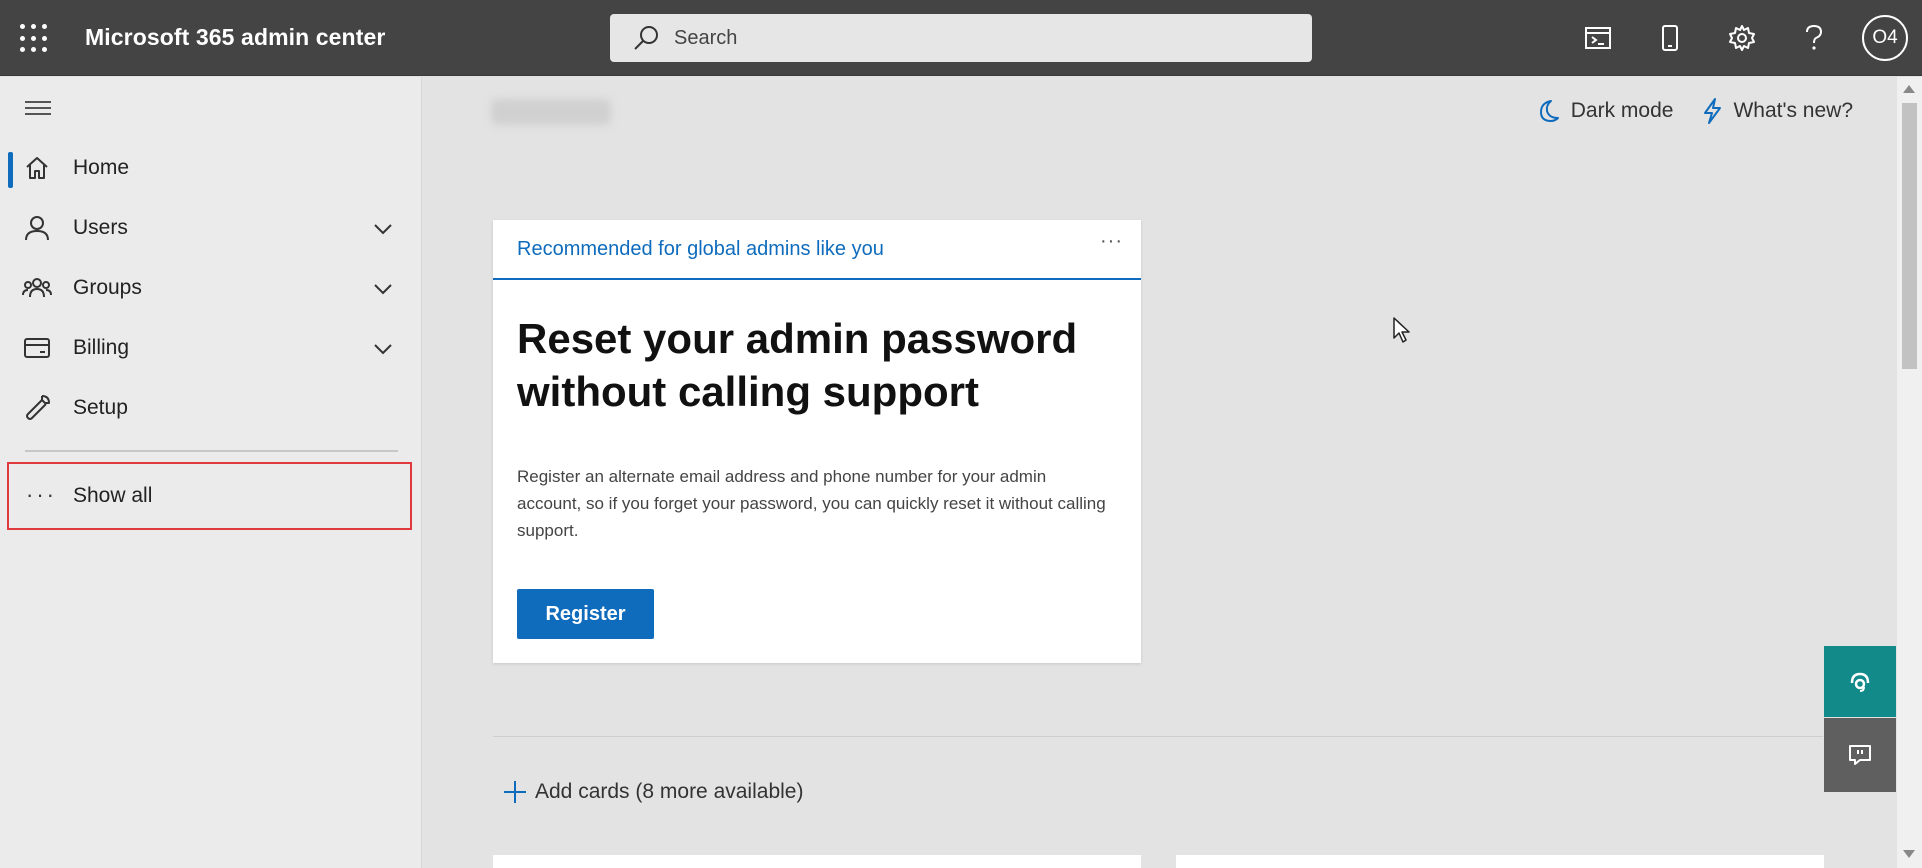  Describe the element at coordinates (515, 792) in the screenshot. I see `plus-icon` at that location.